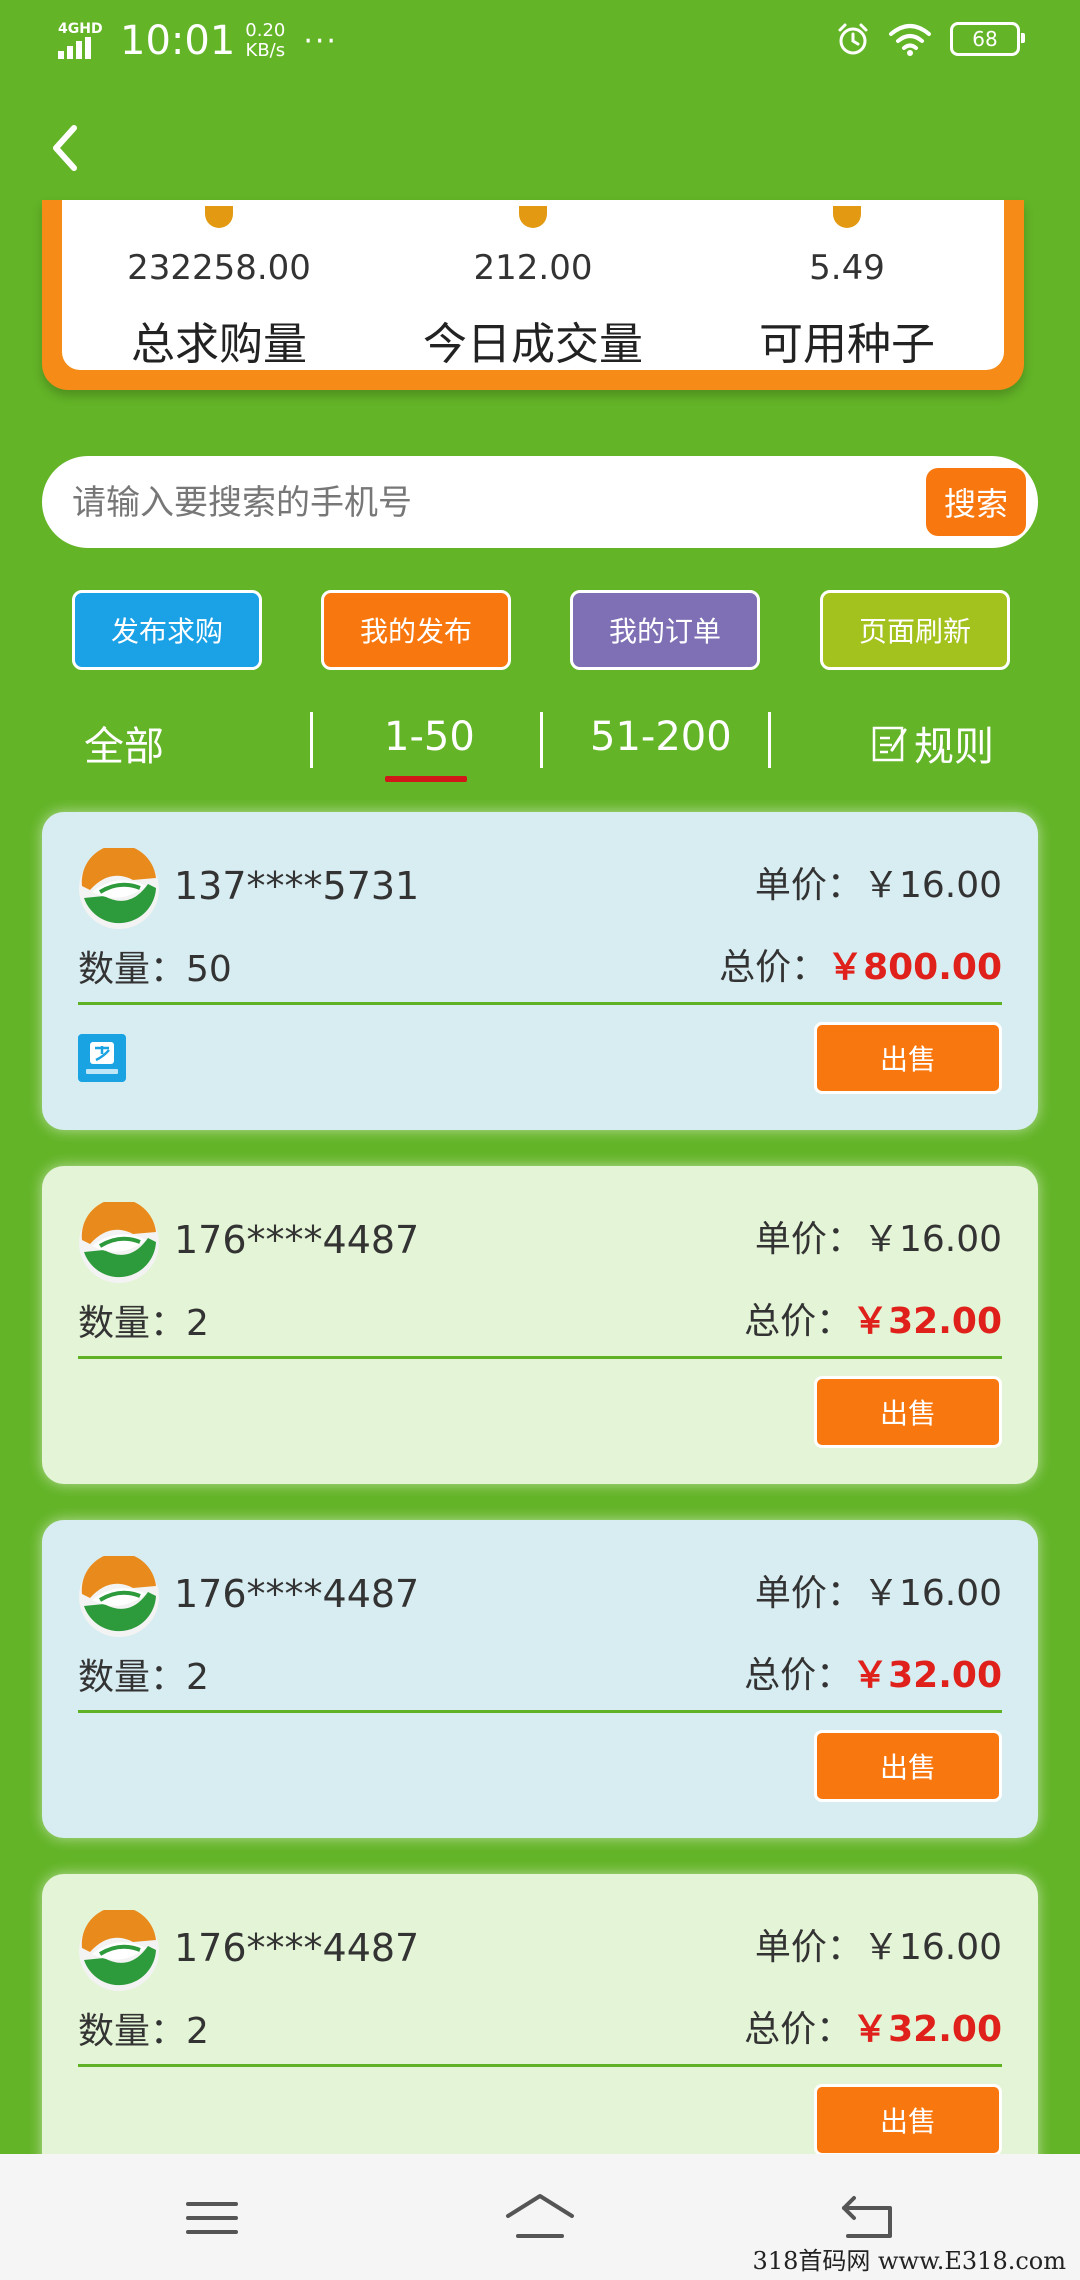 The image size is (1080, 2280). I want to click on summary-card: 232258.00 总求购量 212.00 今日成交量 5.49 可用种子, so click(533, 295).